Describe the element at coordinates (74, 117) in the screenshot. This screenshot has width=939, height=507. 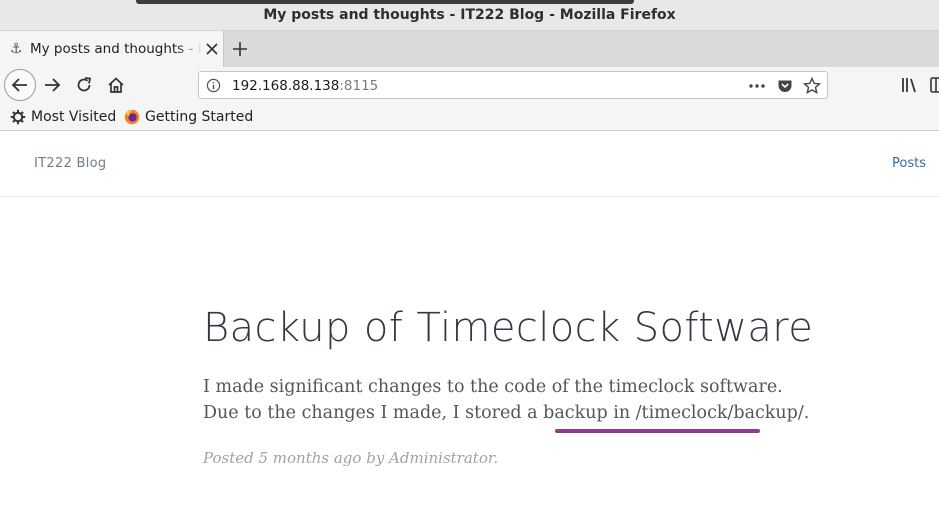
I see `bookmark-label: Most Visited` at that location.